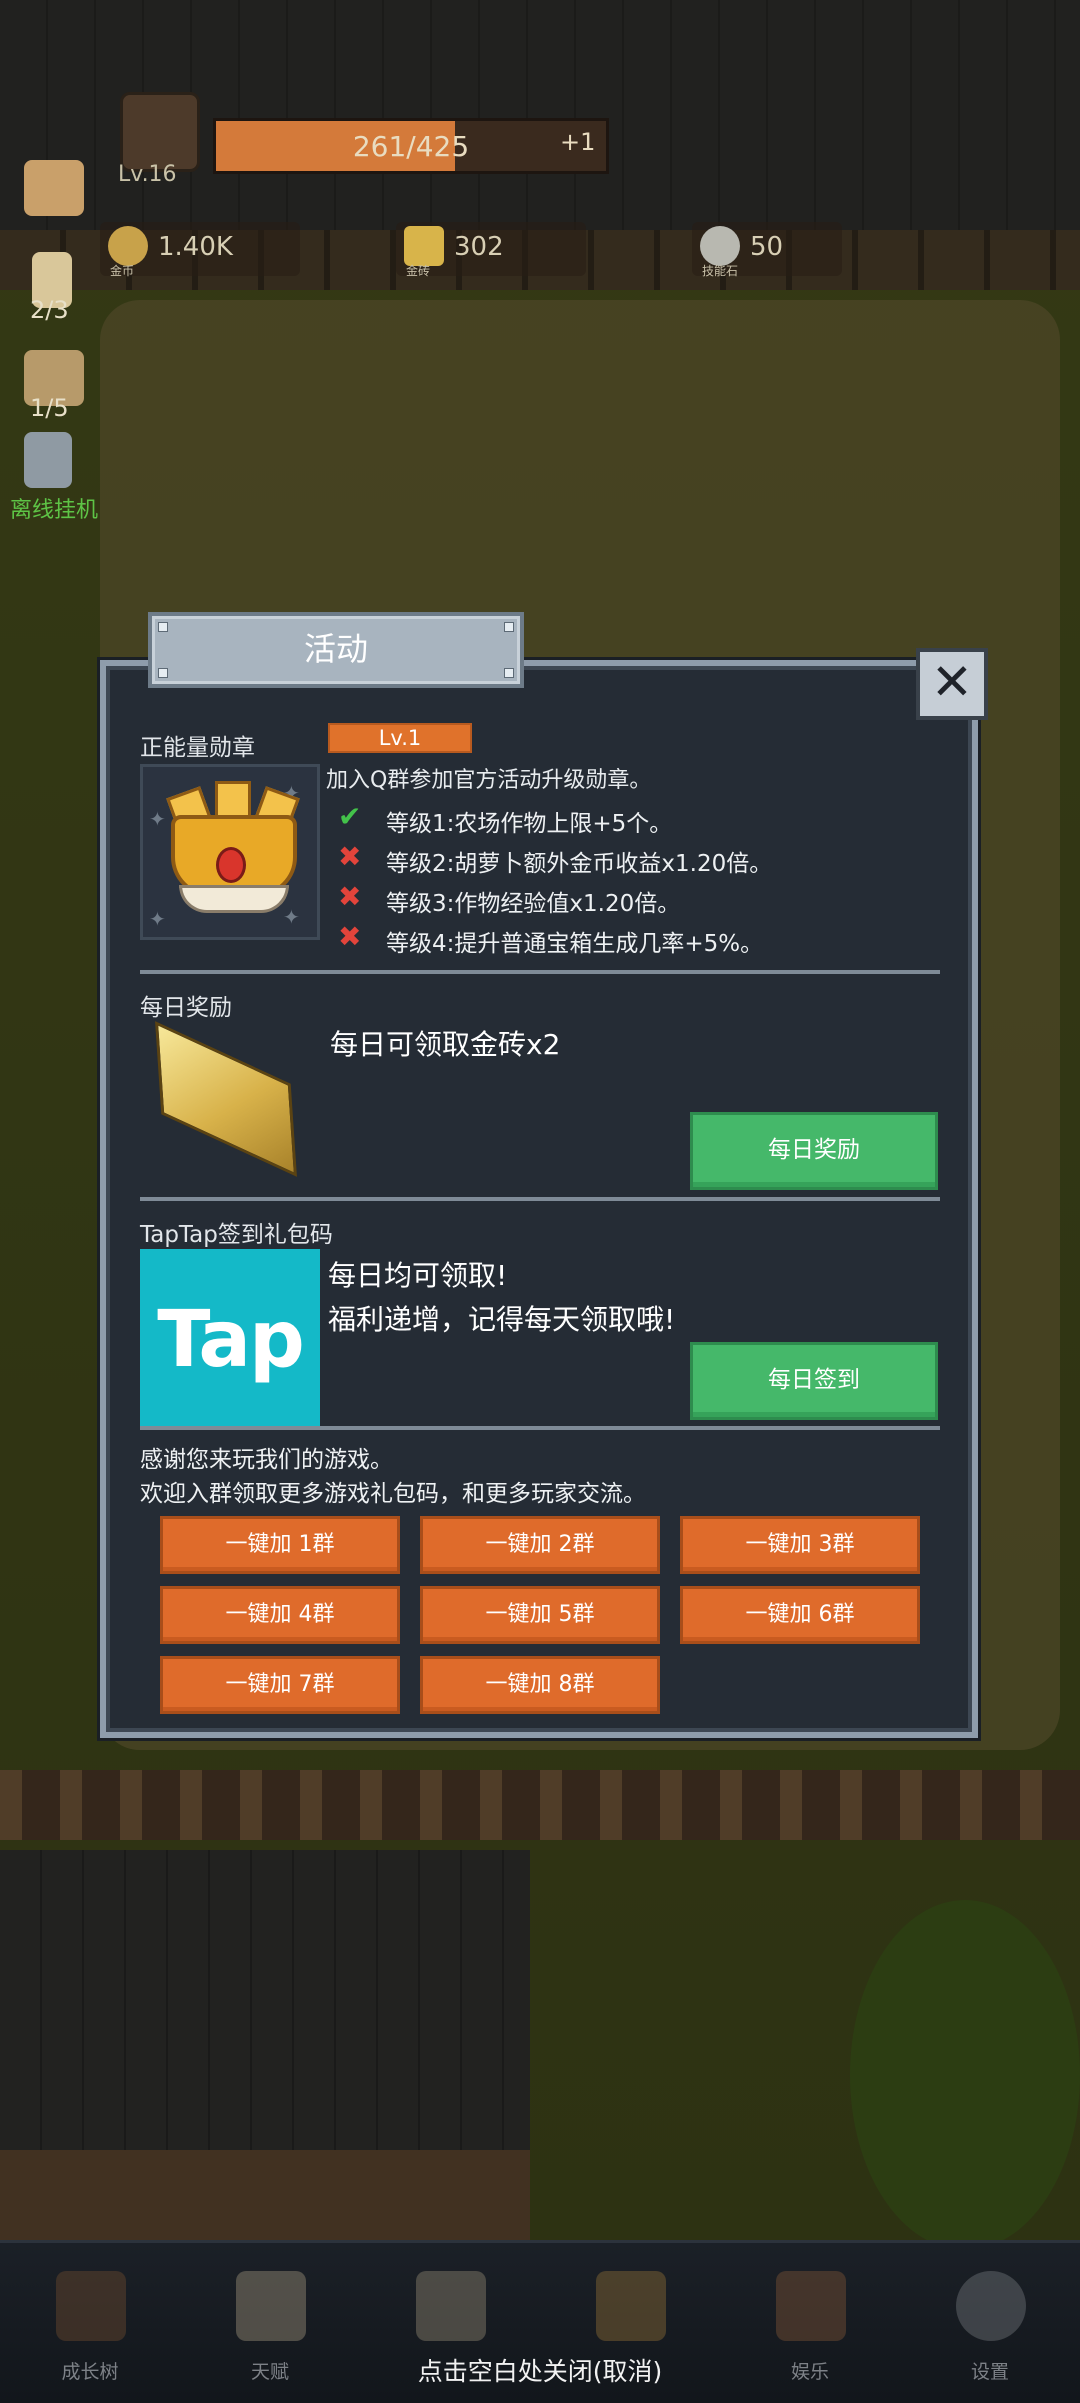 The width and height of the screenshot is (1080, 2403). I want to click on medal-section-title: 正能量勋章, so click(197, 748).